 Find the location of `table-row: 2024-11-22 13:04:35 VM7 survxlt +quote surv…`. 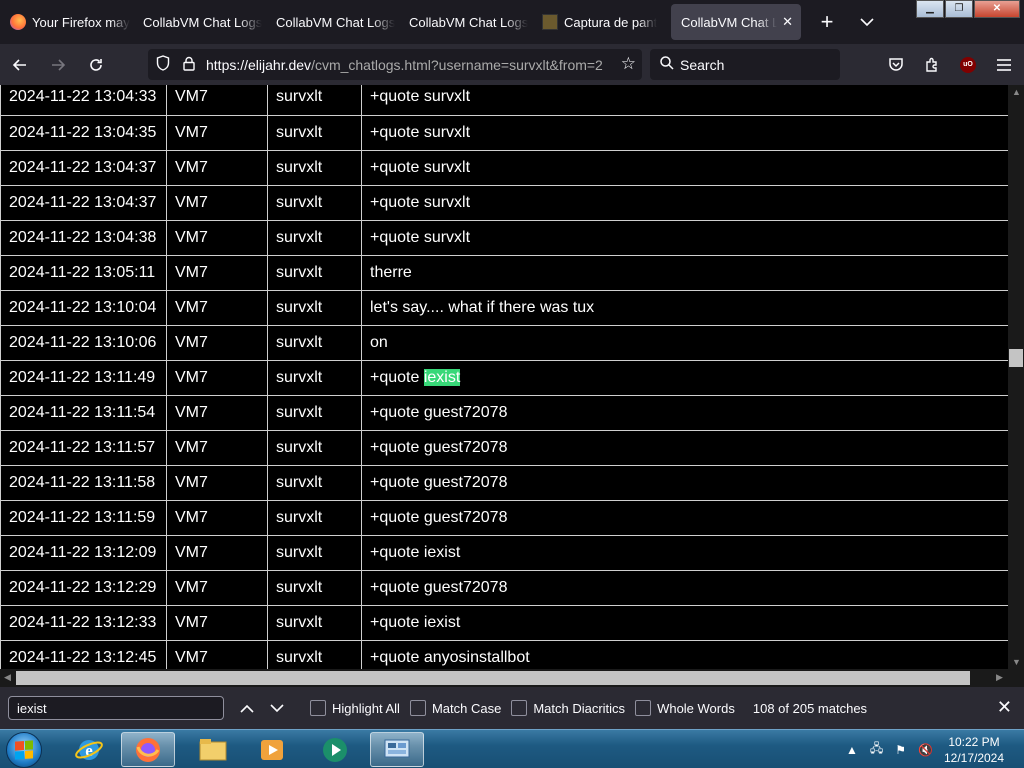

table-row: 2024-11-22 13:04:35 VM7 survxlt +quote surv… is located at coordinates (504, 133).